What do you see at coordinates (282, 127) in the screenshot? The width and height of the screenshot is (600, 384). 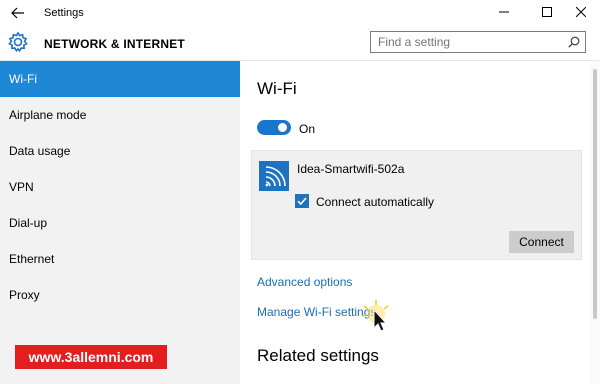 I see `toggle-knob` at bounding box center [282, 127].